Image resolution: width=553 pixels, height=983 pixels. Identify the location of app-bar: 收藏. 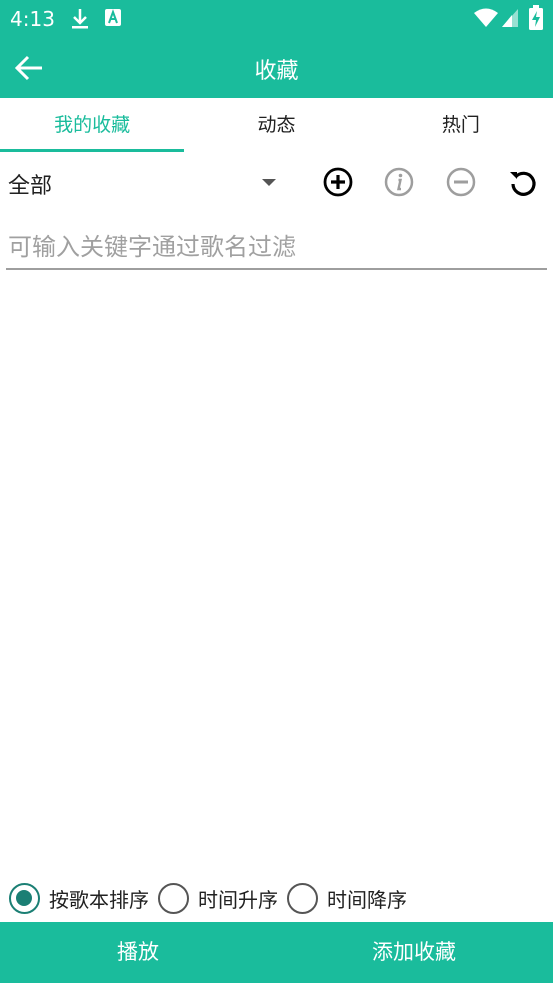
(276, 68).